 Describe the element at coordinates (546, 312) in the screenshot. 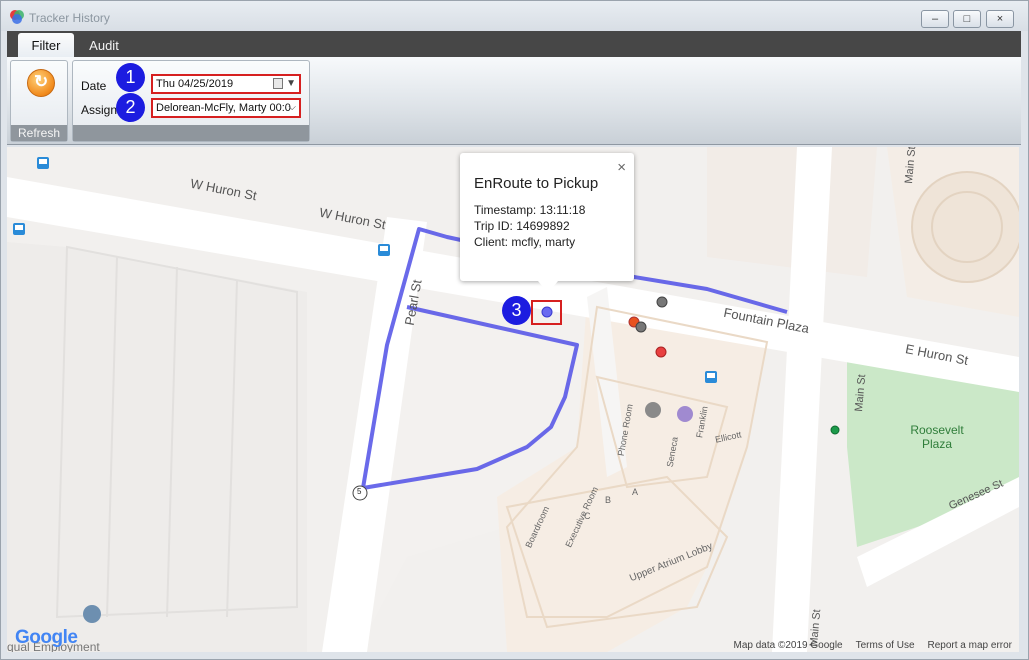

I see `selected-point-highlight` at that location.